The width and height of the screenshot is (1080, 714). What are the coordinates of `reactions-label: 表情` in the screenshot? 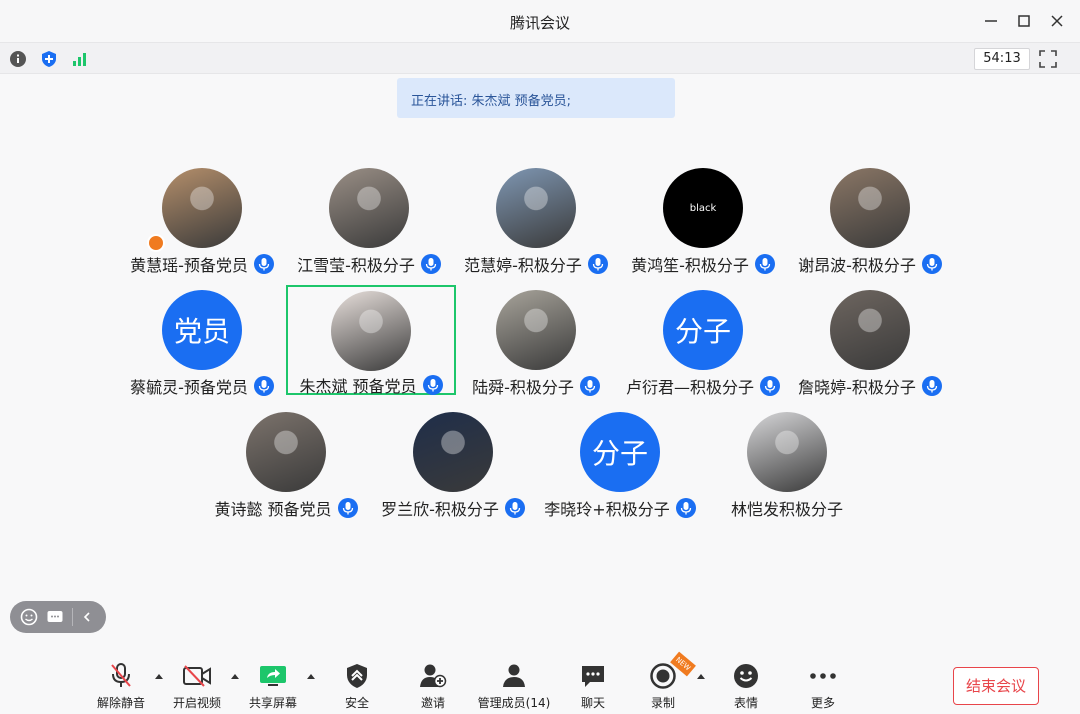 It's located at (745, 703).